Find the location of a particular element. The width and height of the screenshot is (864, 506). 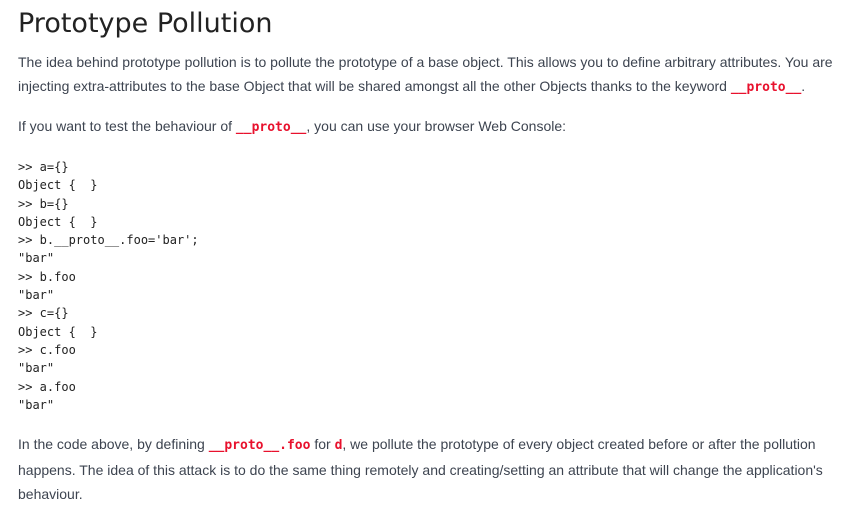

console-end: , you can use your browser Web Console: is located at coordinates (436, 126).